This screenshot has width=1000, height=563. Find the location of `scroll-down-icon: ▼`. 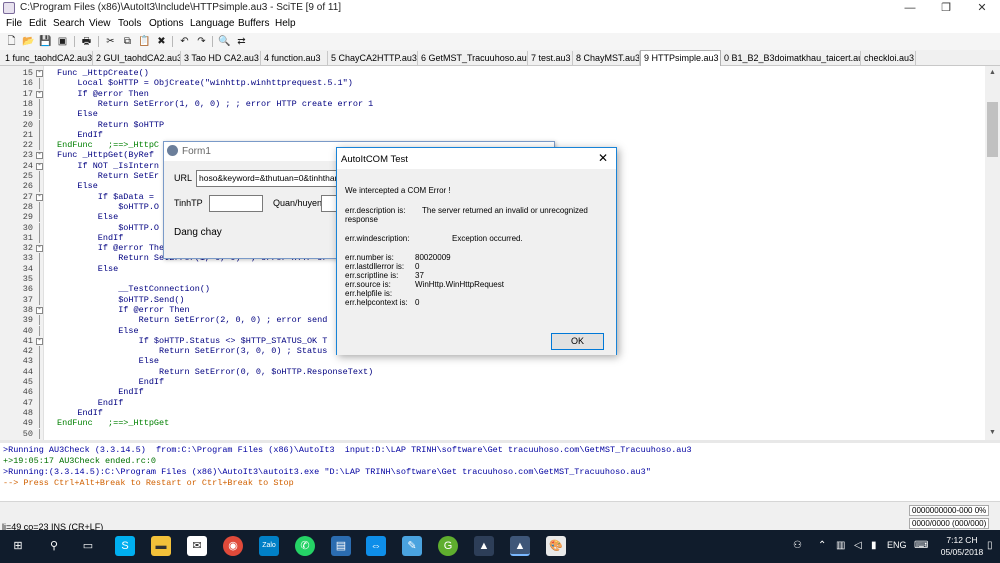

scroll-down-icon: ▼ is located at coordinates (992, 433).